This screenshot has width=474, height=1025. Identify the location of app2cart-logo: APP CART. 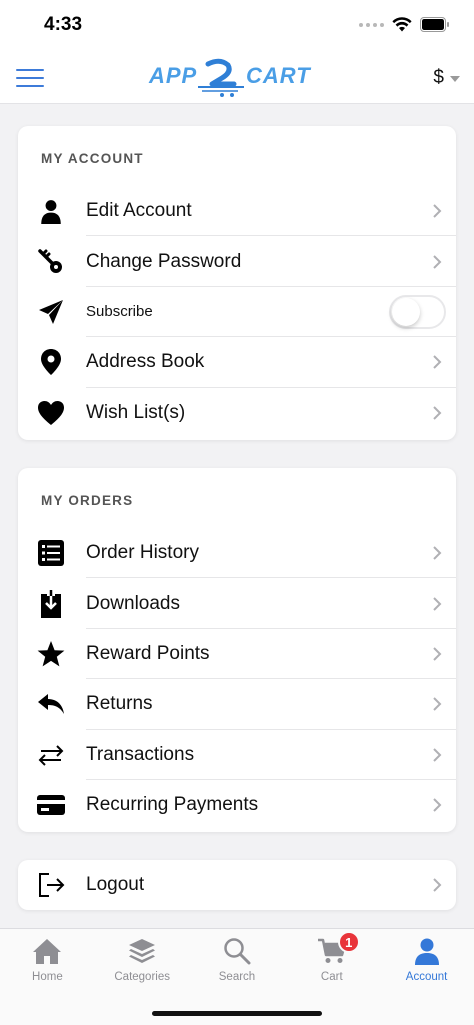
(229, 77).